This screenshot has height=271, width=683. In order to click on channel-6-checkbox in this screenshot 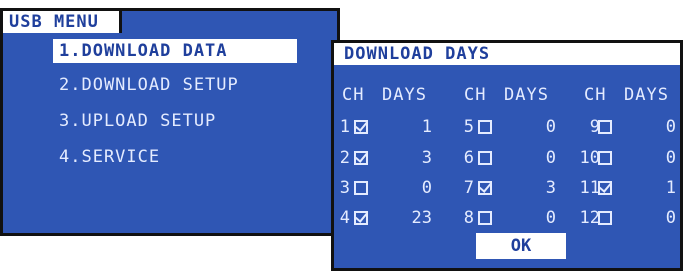, I will do `click(485, 158)`.